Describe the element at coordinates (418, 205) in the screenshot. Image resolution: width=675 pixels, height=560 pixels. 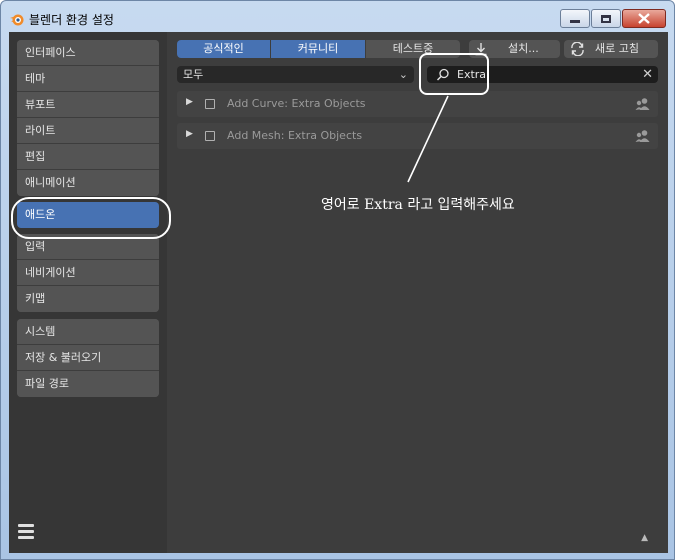
I see `annotation-text: 영어로 Extra 라고 입력해주세요` at that location.